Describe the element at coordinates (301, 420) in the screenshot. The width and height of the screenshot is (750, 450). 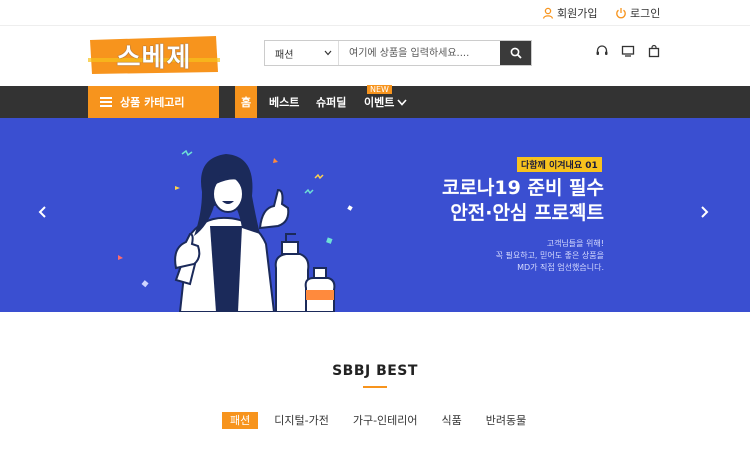
I see `tab-digital: 디지털-가전` at that location.